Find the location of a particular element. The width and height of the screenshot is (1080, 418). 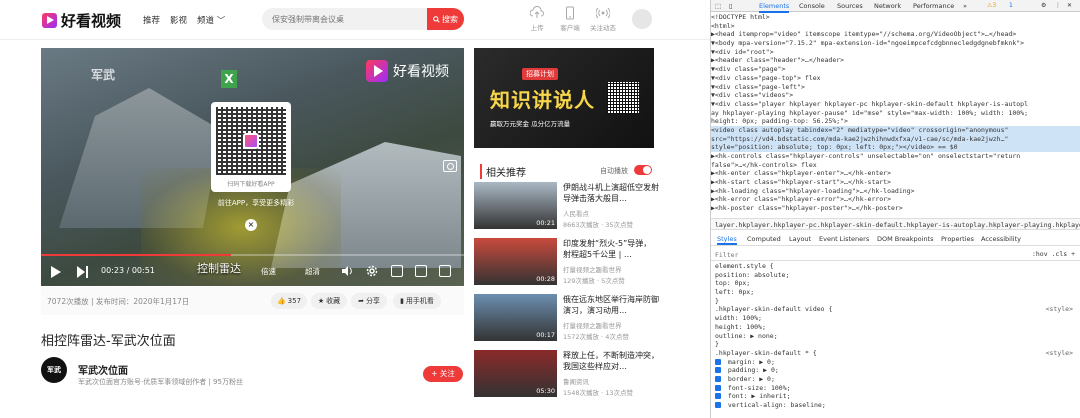

dom-node-line: ▼<div class="page-top"> flex is located at coordinates (895, 78).